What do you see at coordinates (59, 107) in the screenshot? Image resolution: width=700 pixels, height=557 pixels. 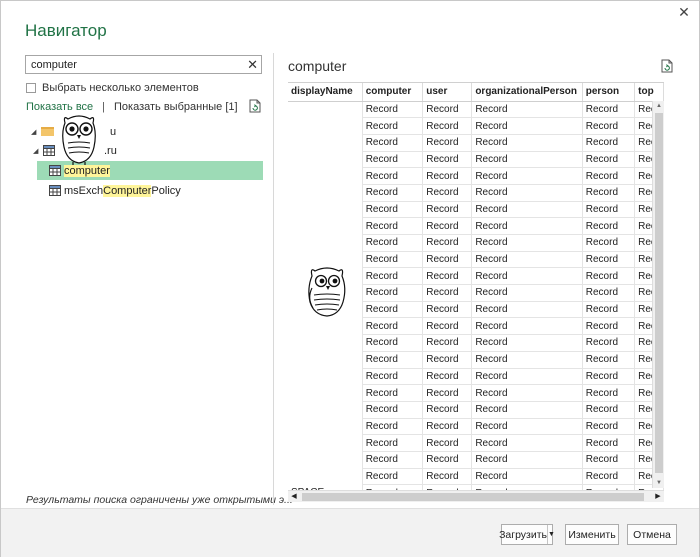 I see `show-all-link: Показать все` at bounding box center [59, 107].